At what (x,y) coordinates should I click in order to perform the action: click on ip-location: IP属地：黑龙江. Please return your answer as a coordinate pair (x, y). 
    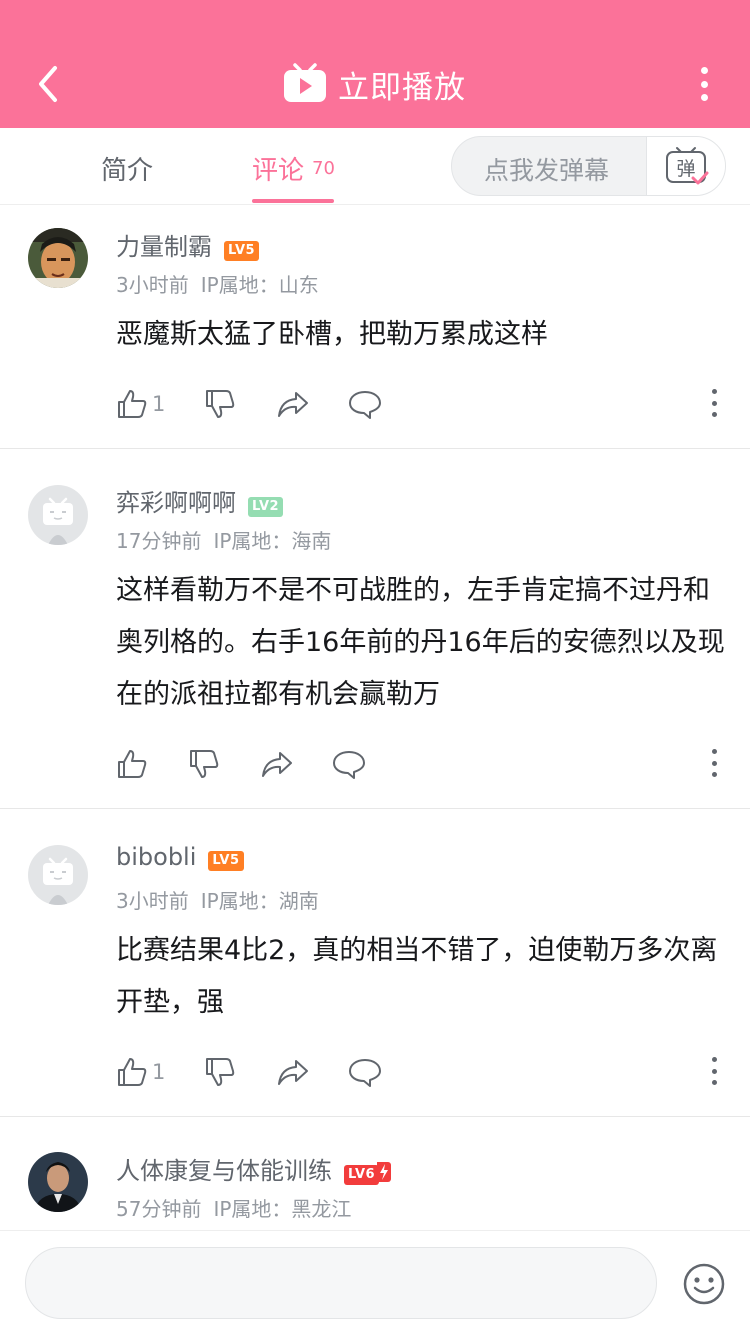
    Looking at the image, I should click on (282, 1209).